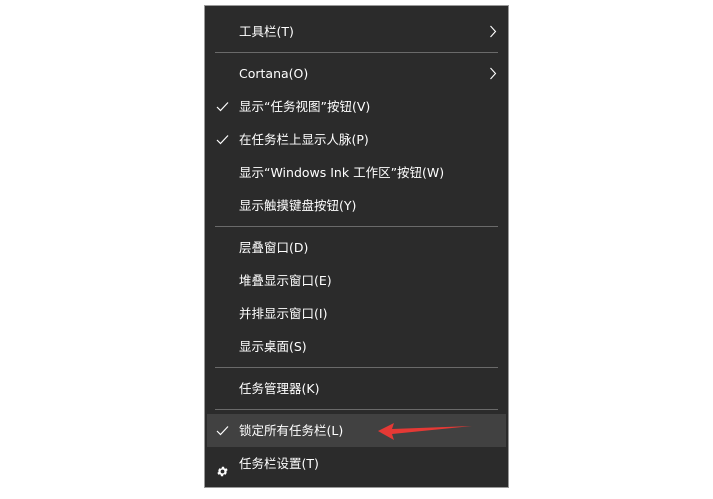  Describe the element at coordinates (356, 73) in the screenshot. I see `menu-item-1-0: Cortana(O)` at that location.